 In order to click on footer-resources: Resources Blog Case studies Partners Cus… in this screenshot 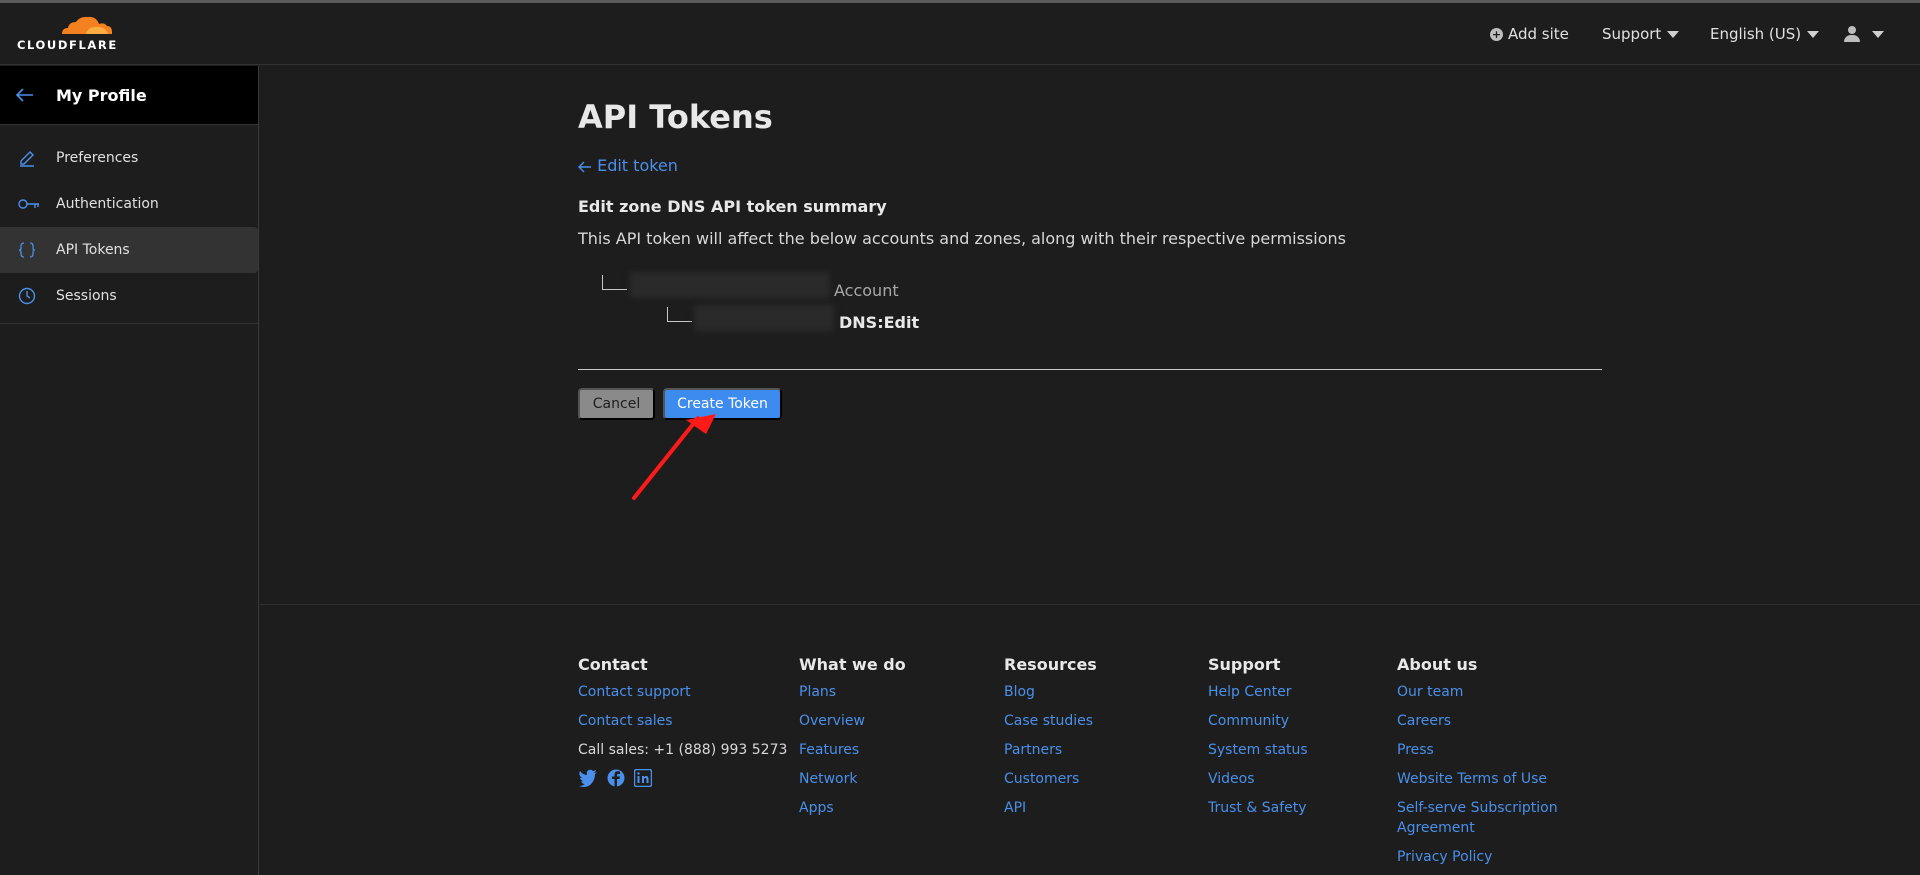, I will do `click(1050, 741)`.